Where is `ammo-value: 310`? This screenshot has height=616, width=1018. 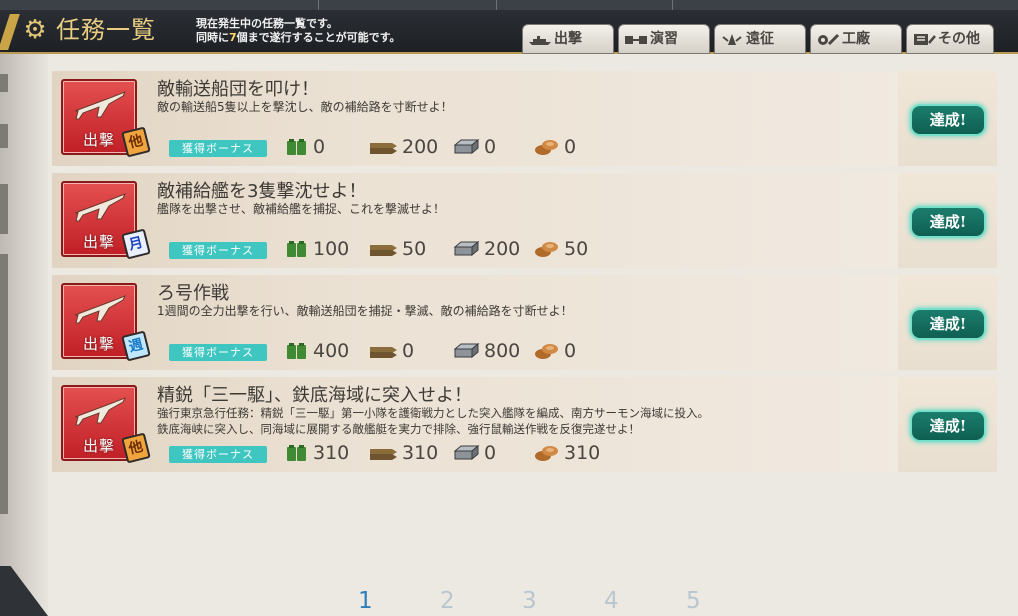 ammo-value: 310 is located at coordinates (420, 453).